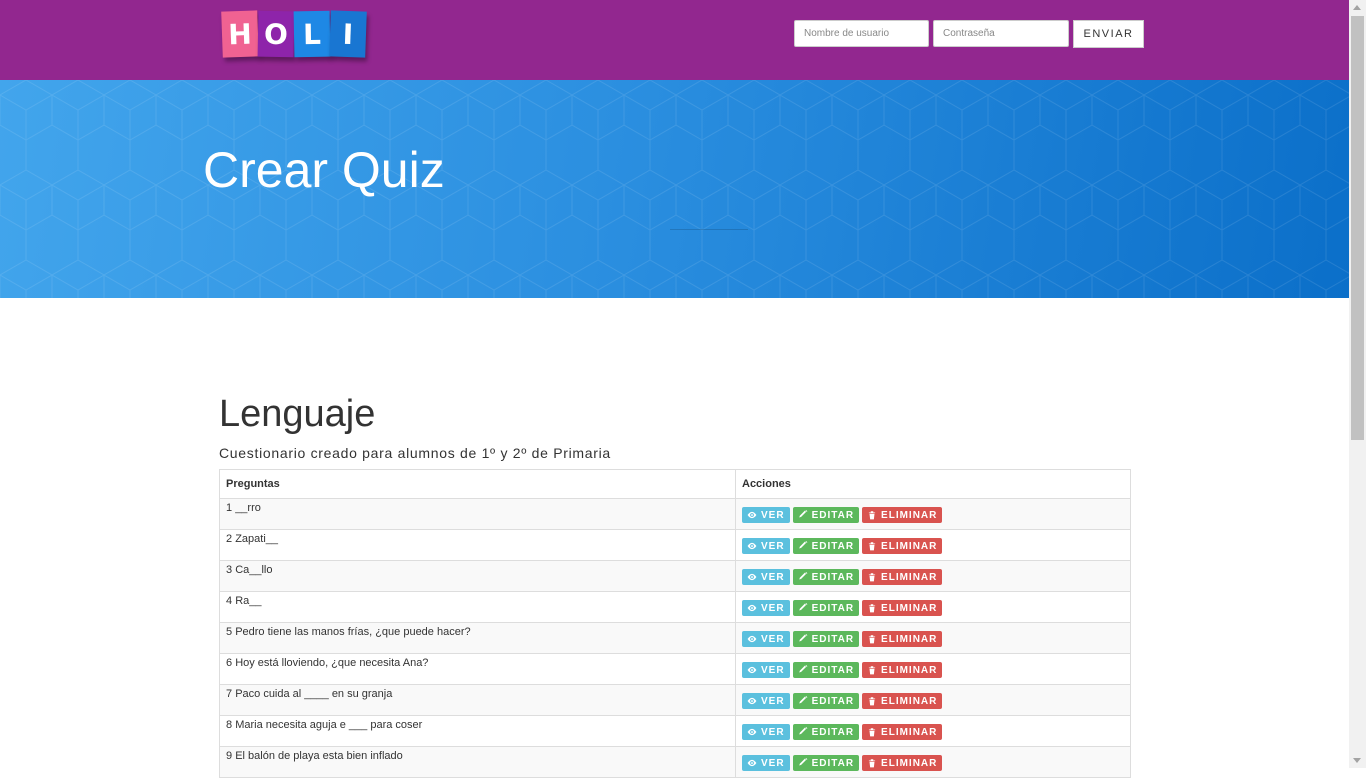  Describe the element at coordinates (674, 40) in the screenshot. I see `top-navbar: H O L I ENVIAR` at that location.